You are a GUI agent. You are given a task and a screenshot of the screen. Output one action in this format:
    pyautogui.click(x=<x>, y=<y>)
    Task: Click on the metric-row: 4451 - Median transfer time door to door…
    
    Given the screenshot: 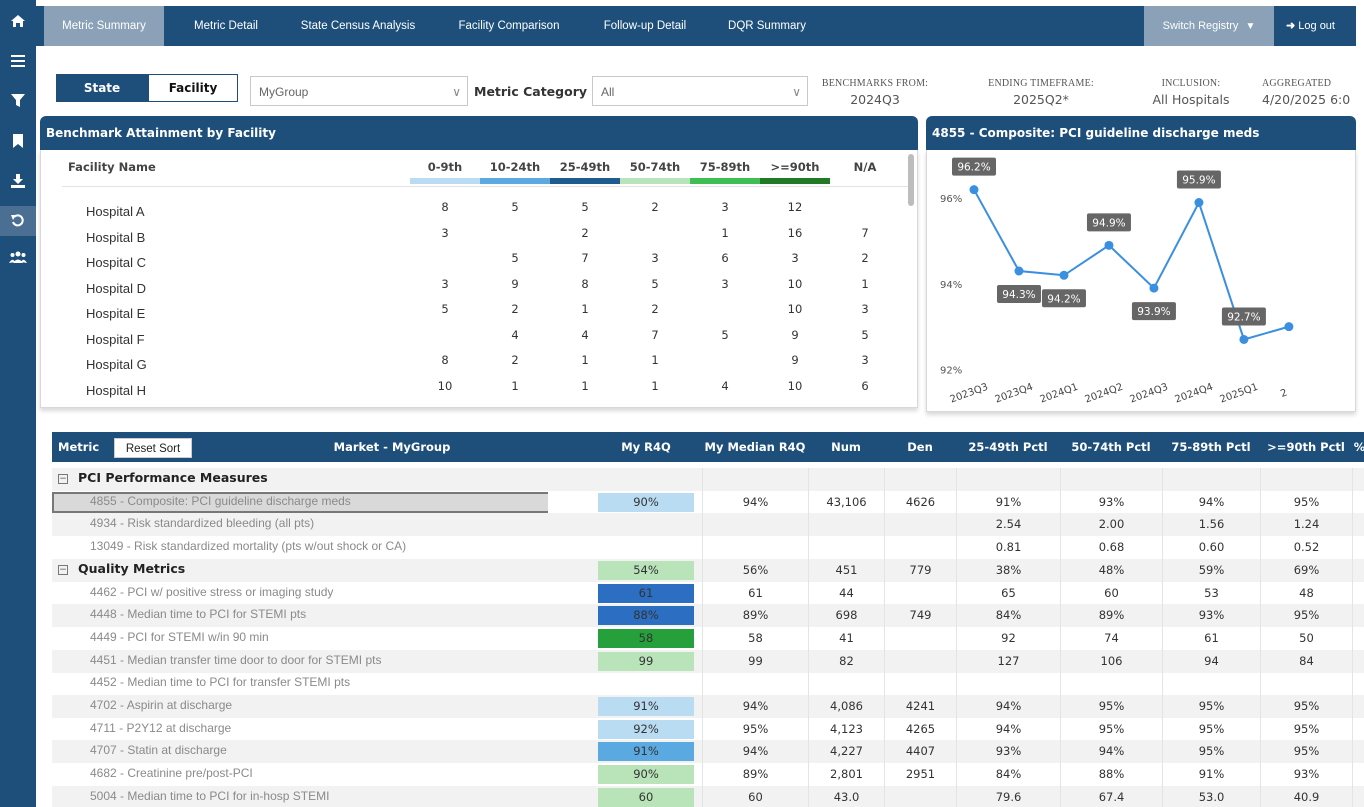 What is the action you would take?
    pyautogui.click(x=708, y=661)
    